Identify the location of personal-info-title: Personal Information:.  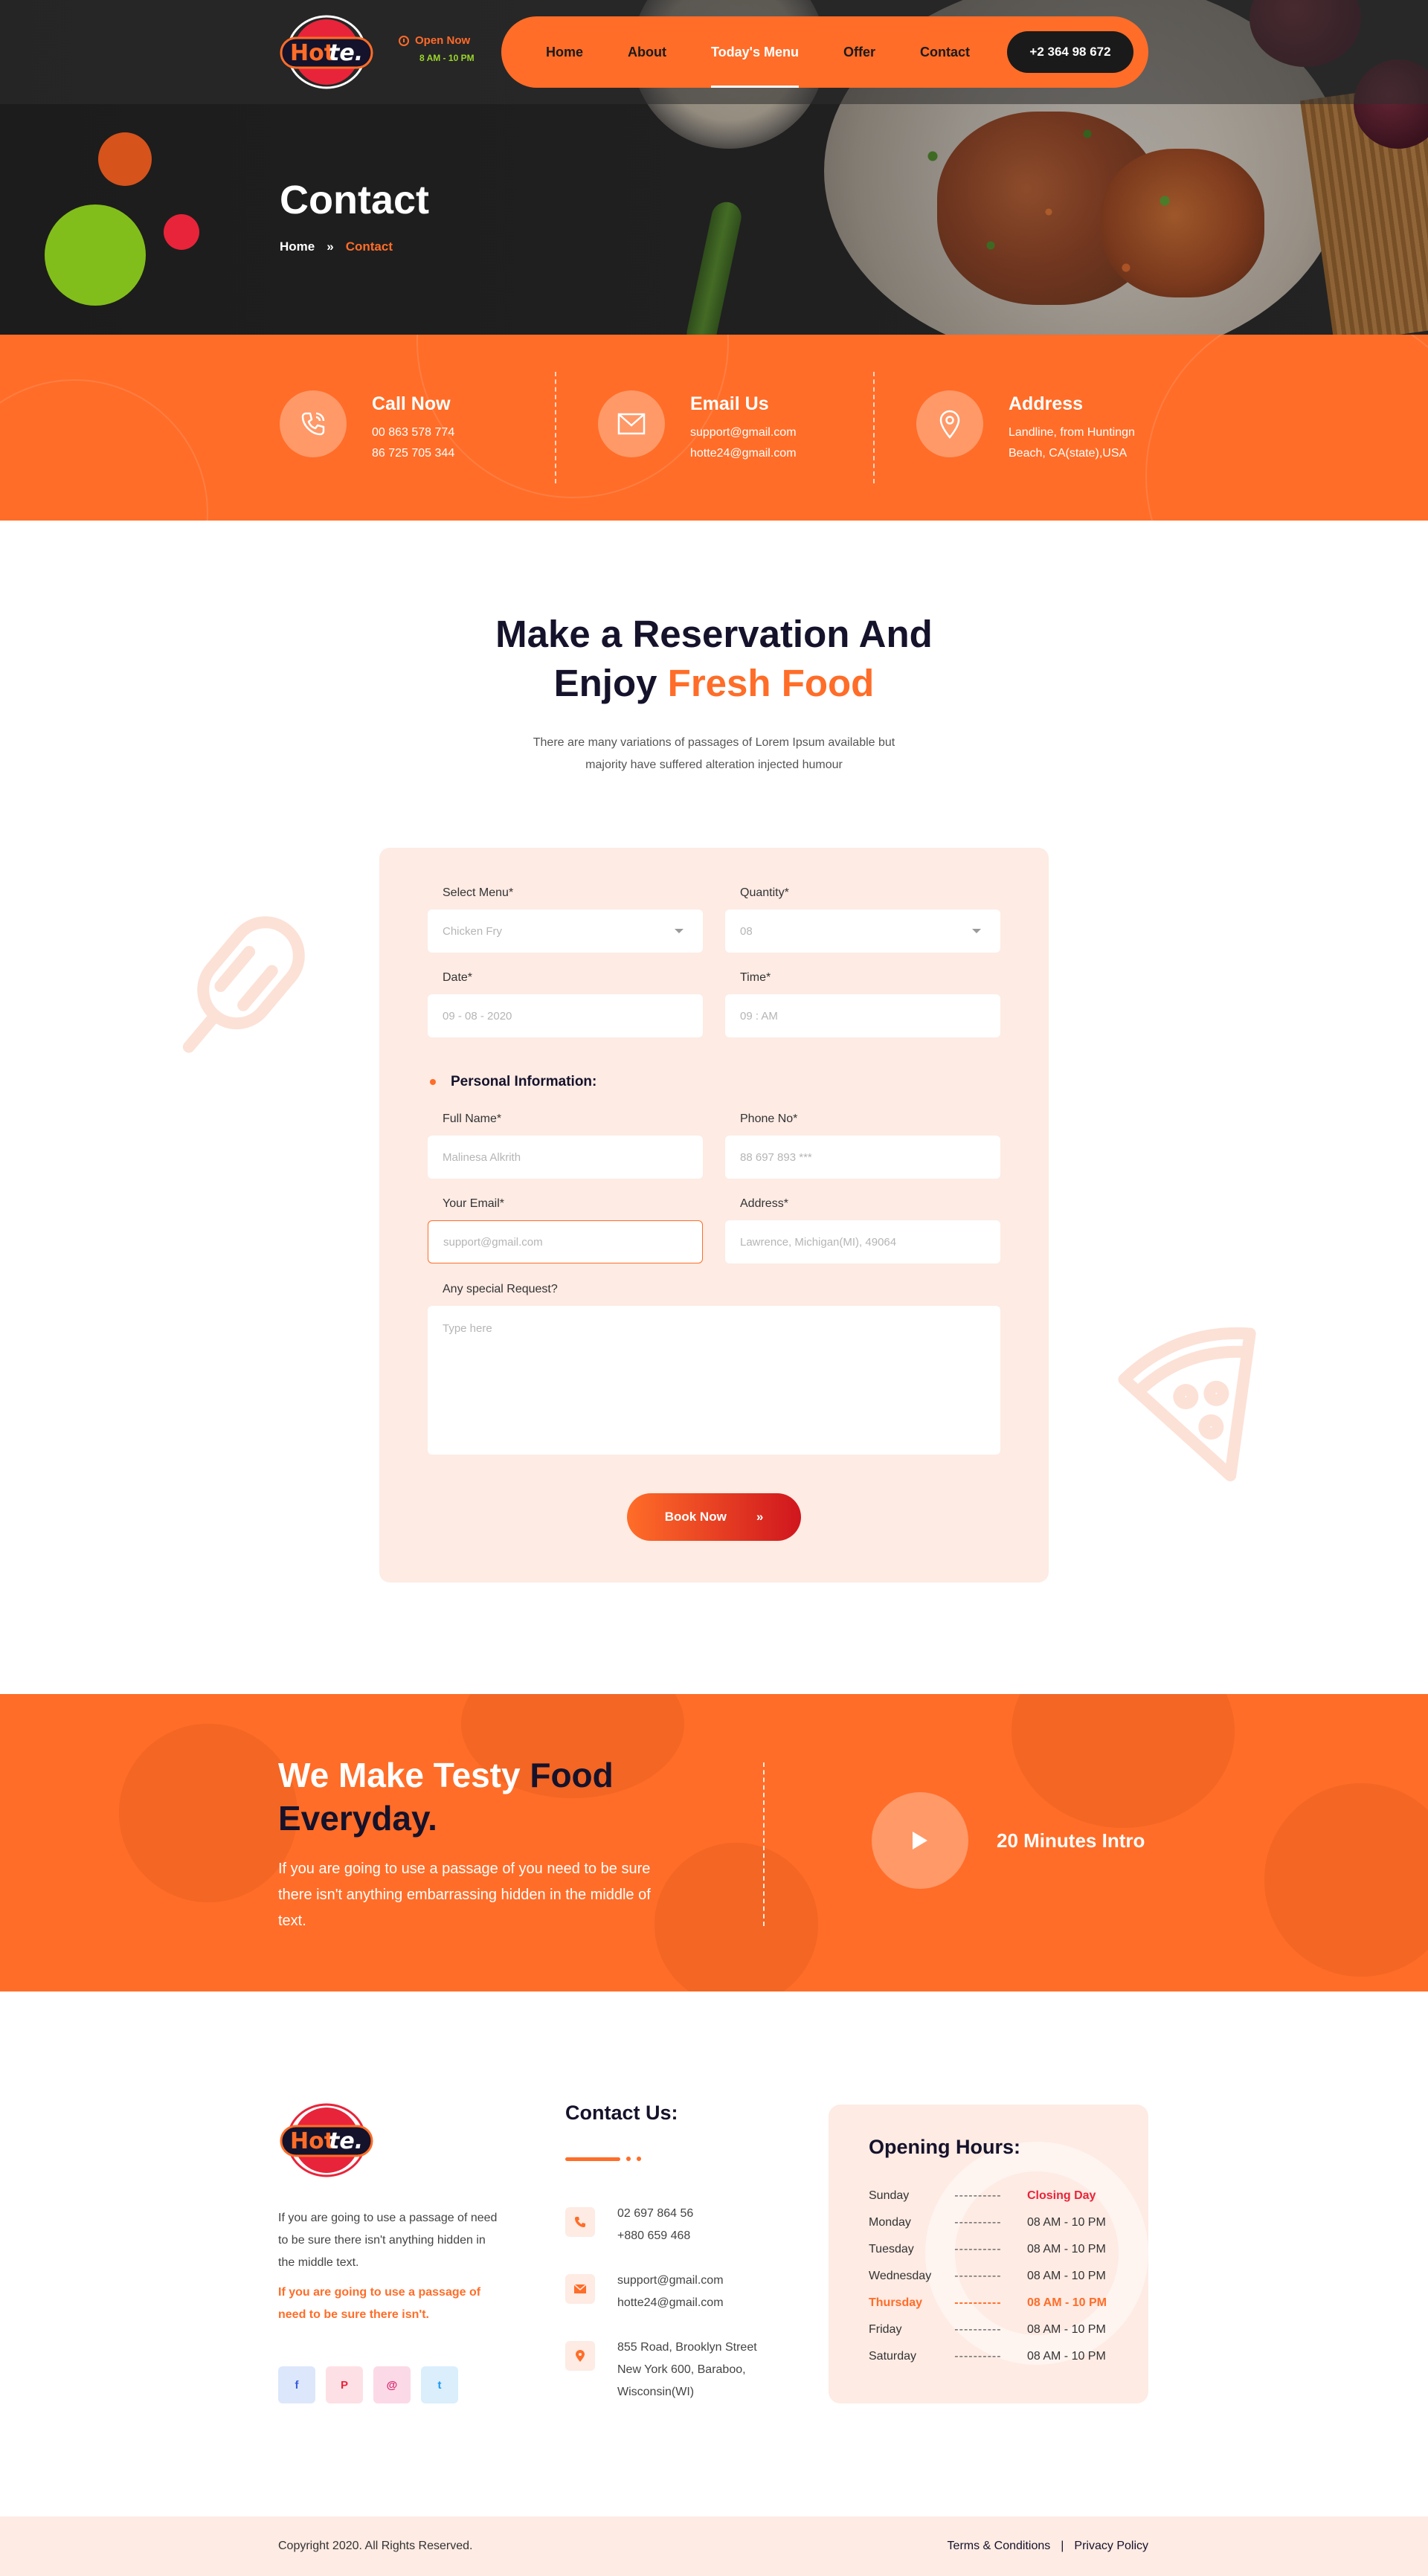
(524, 1081).